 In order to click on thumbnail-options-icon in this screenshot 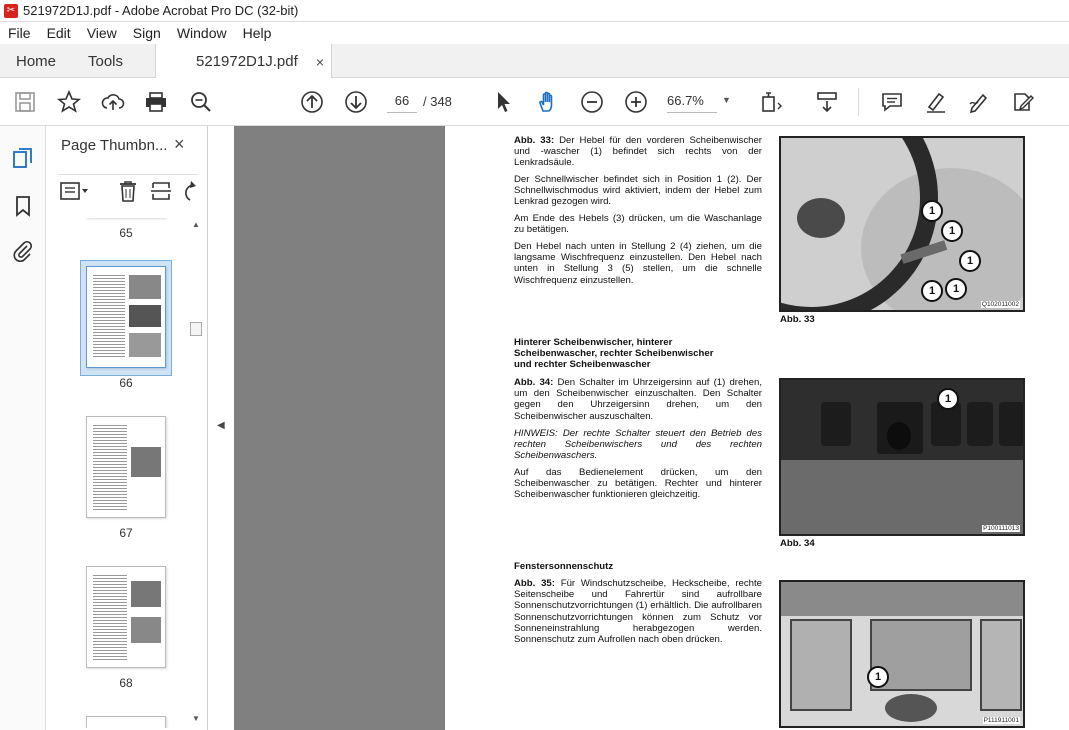, I will do `click(75, 193)`.